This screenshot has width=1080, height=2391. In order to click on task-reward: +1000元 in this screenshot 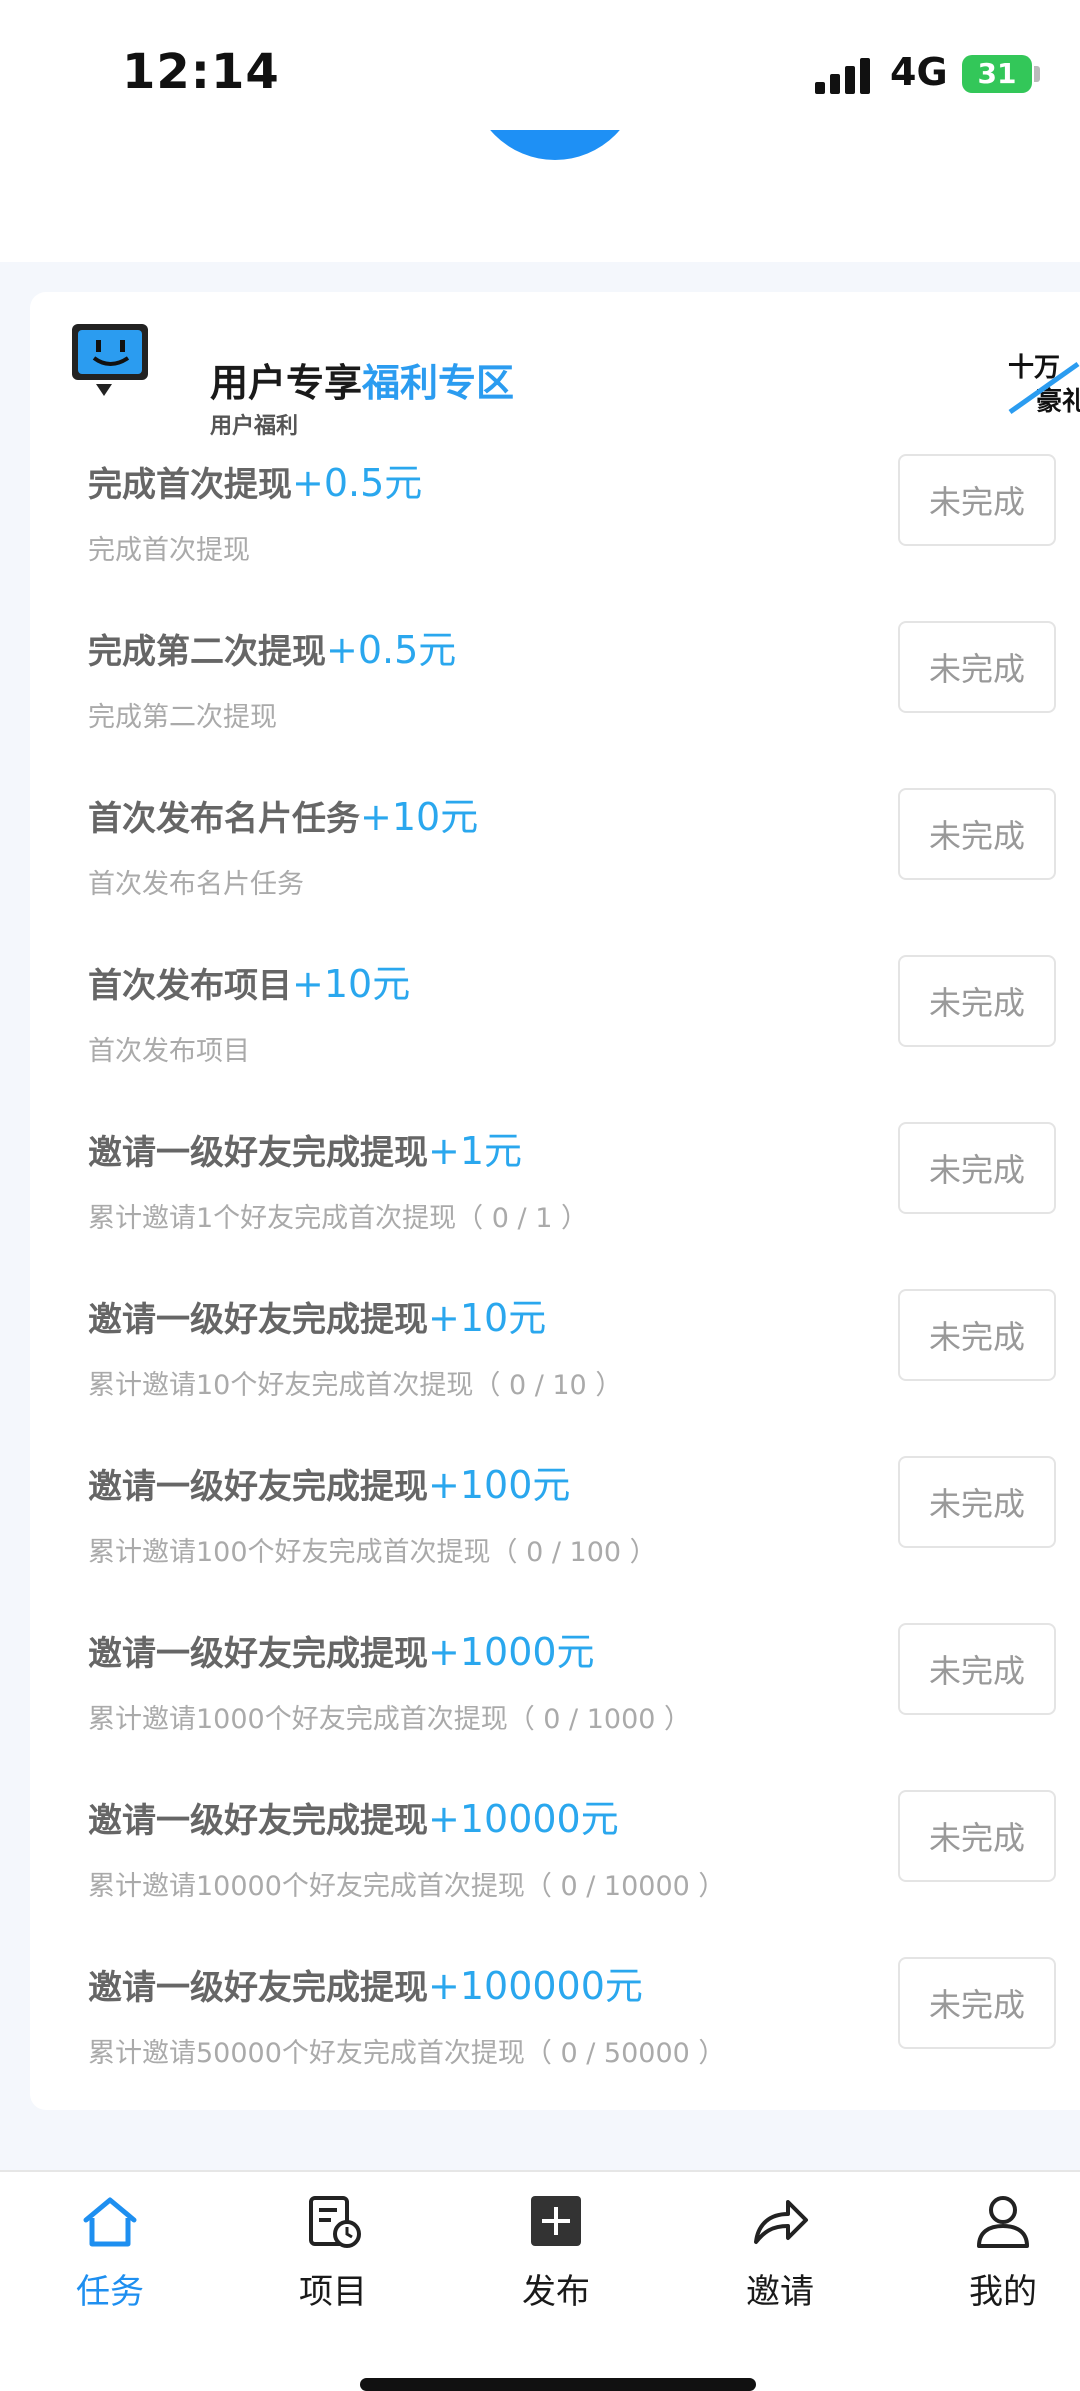, I will do `click(511, 1652)`.